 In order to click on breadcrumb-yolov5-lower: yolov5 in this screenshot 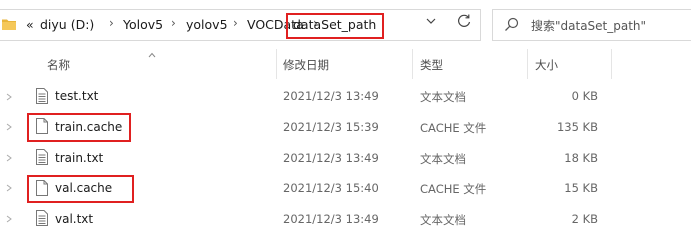, I will do `click(207, 24)`.